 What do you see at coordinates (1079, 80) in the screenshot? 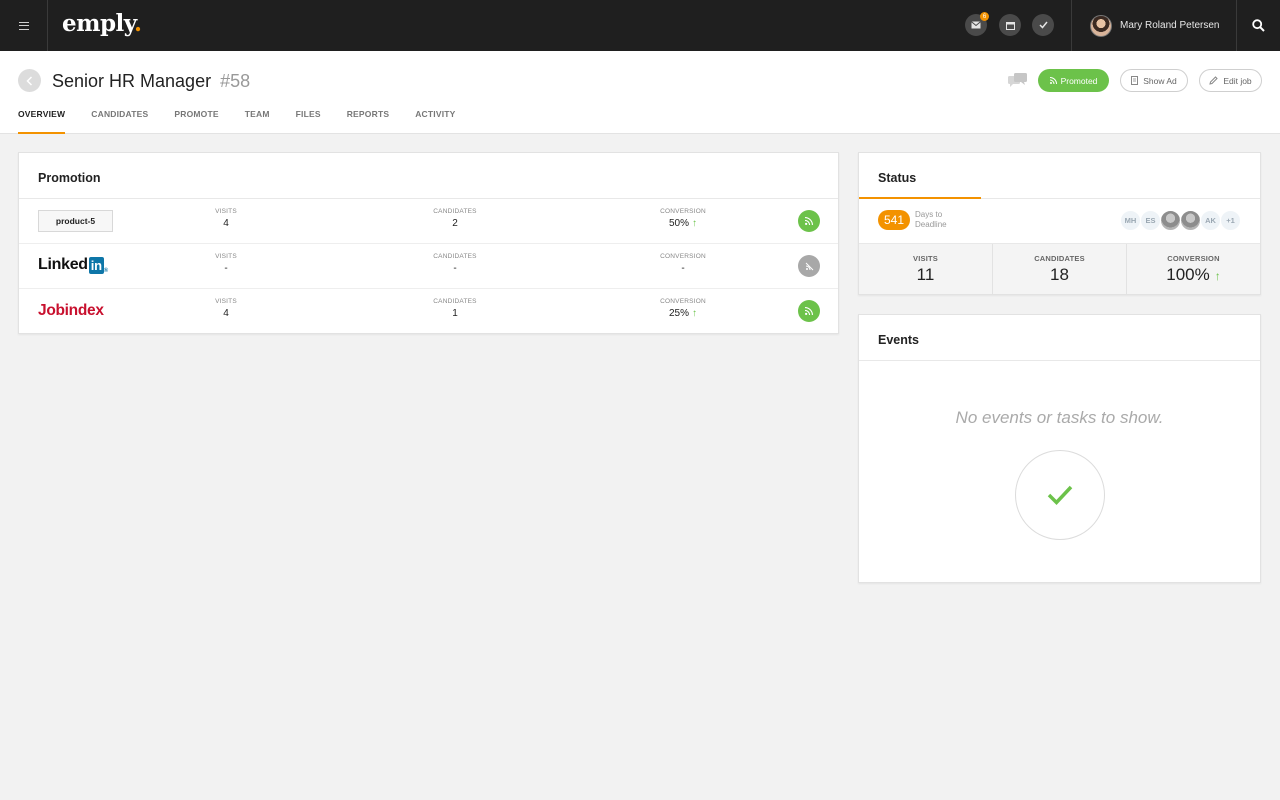
I see `promoted-label: Promoted` at bounding box center [1079, 80].